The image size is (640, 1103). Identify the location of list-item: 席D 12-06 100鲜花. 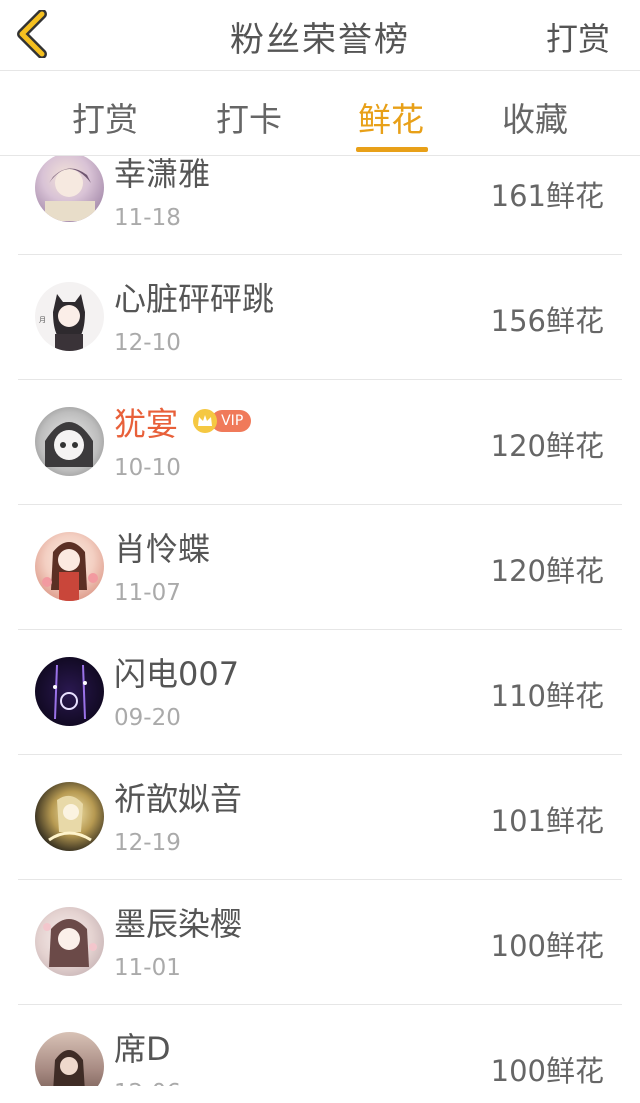
(320, 1045).